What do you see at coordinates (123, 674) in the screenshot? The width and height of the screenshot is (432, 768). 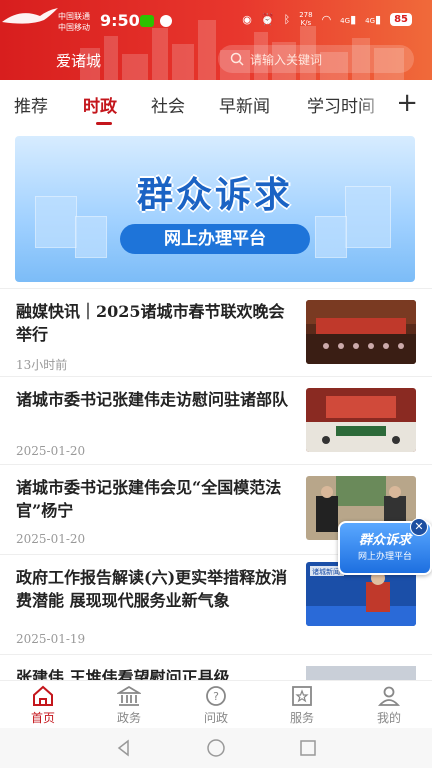 I see `news-title: 张建伟 王堆伟看望慰问正县级` at bounding box center [123, 674].